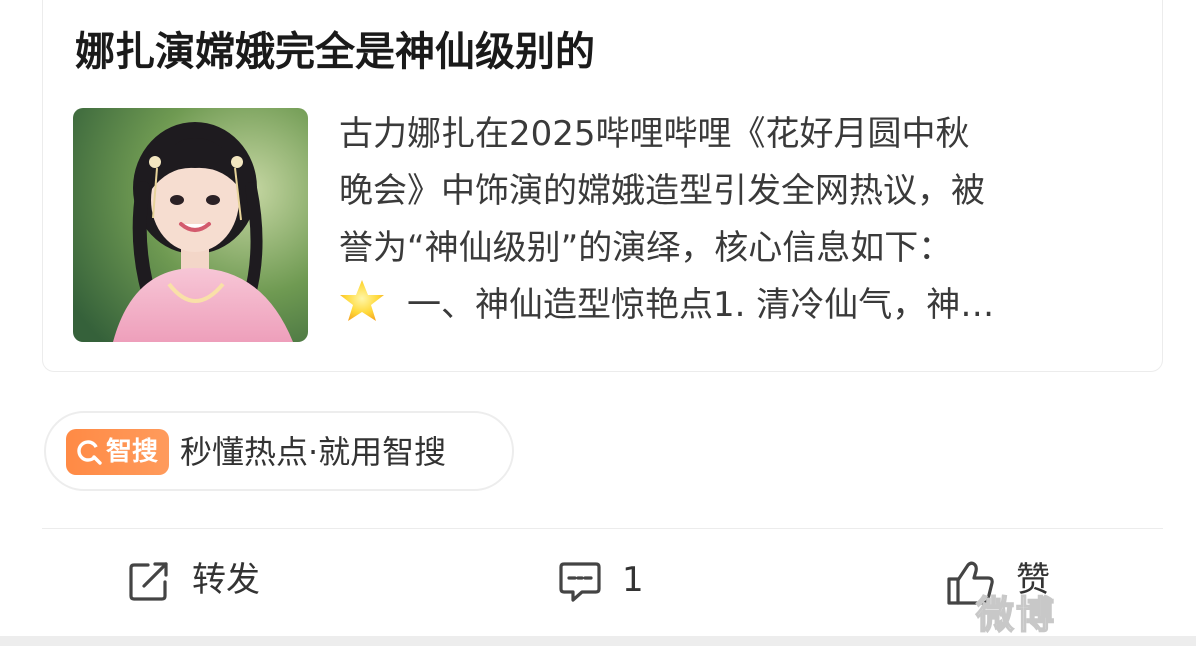 The width and height of the screenshot is (1196, 646). Describe the element at coordinates (580, 582) in the screenshot. I see `comment-icon` at that location.